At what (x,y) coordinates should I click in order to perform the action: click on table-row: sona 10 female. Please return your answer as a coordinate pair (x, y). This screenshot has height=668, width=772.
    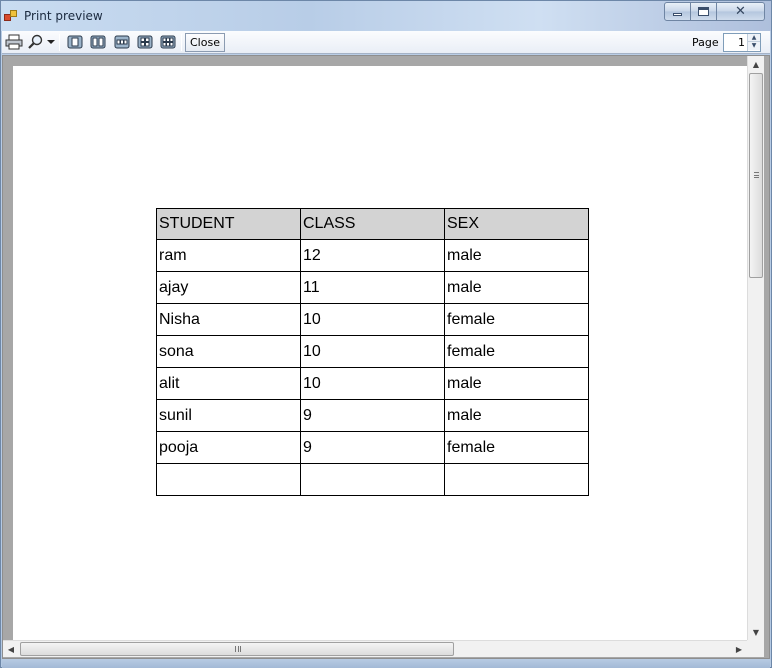
    Looking at the image, I should click on (372, 351).